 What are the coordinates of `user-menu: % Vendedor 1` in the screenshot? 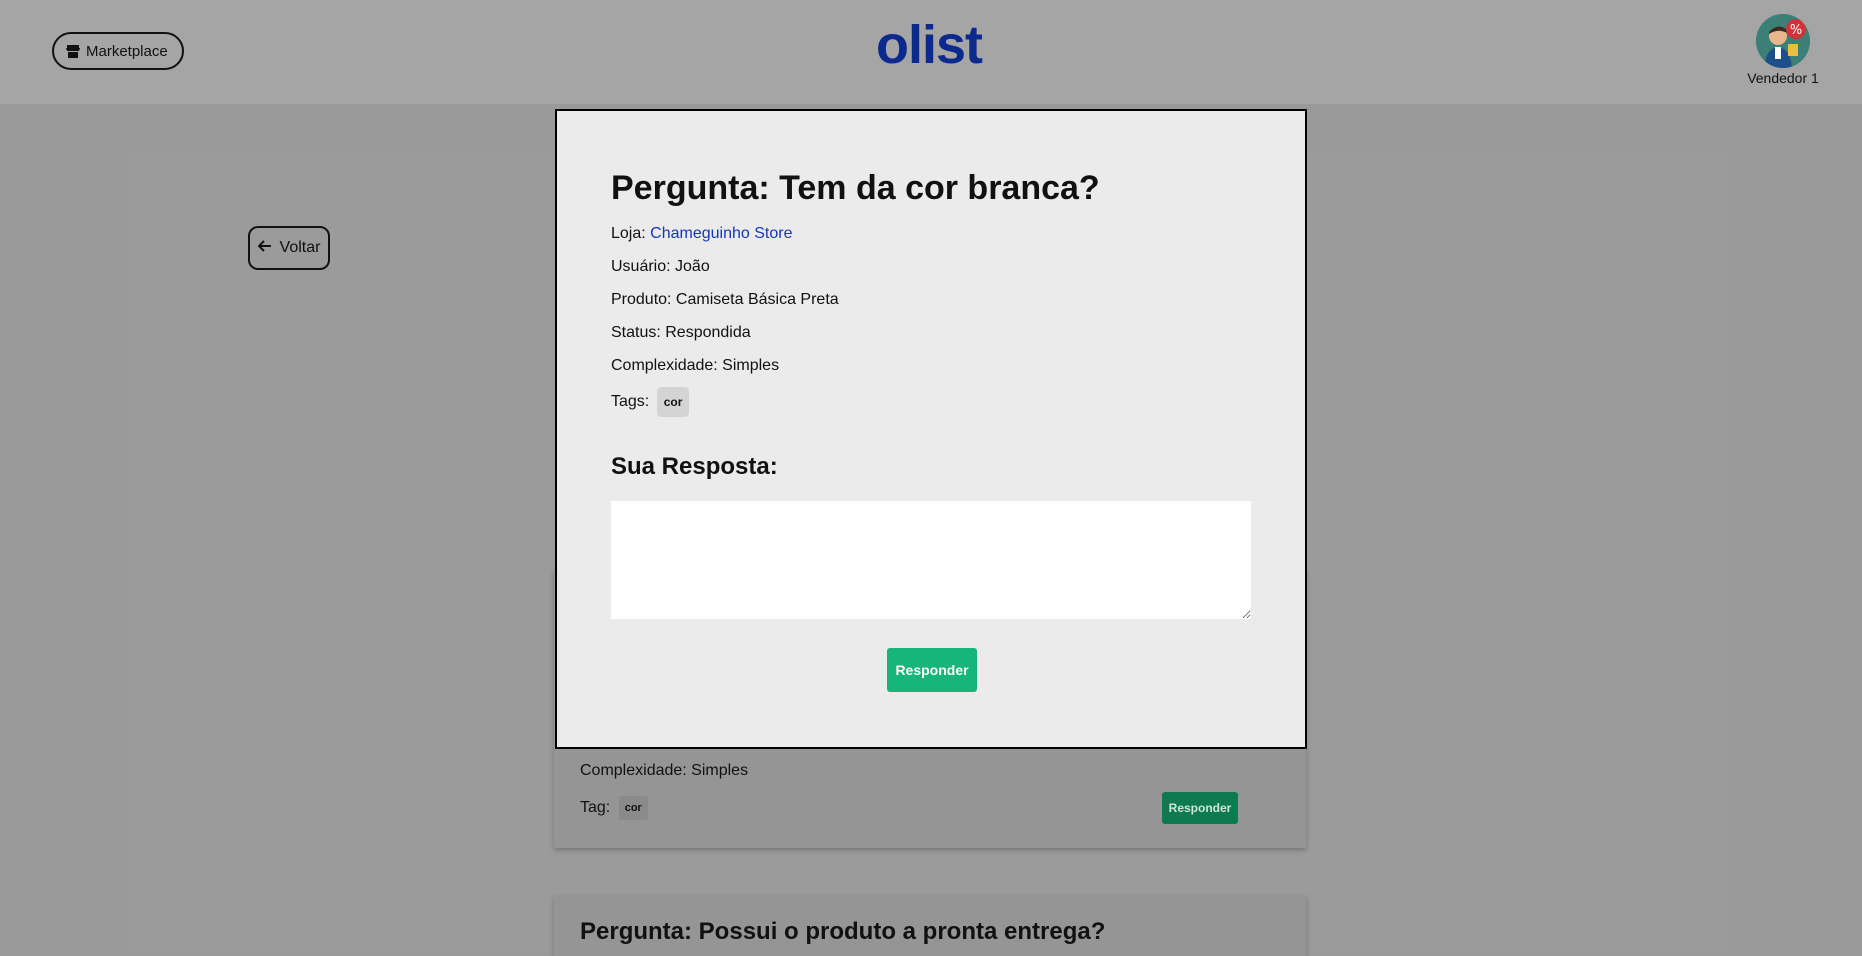 It's located at (1783, 50).